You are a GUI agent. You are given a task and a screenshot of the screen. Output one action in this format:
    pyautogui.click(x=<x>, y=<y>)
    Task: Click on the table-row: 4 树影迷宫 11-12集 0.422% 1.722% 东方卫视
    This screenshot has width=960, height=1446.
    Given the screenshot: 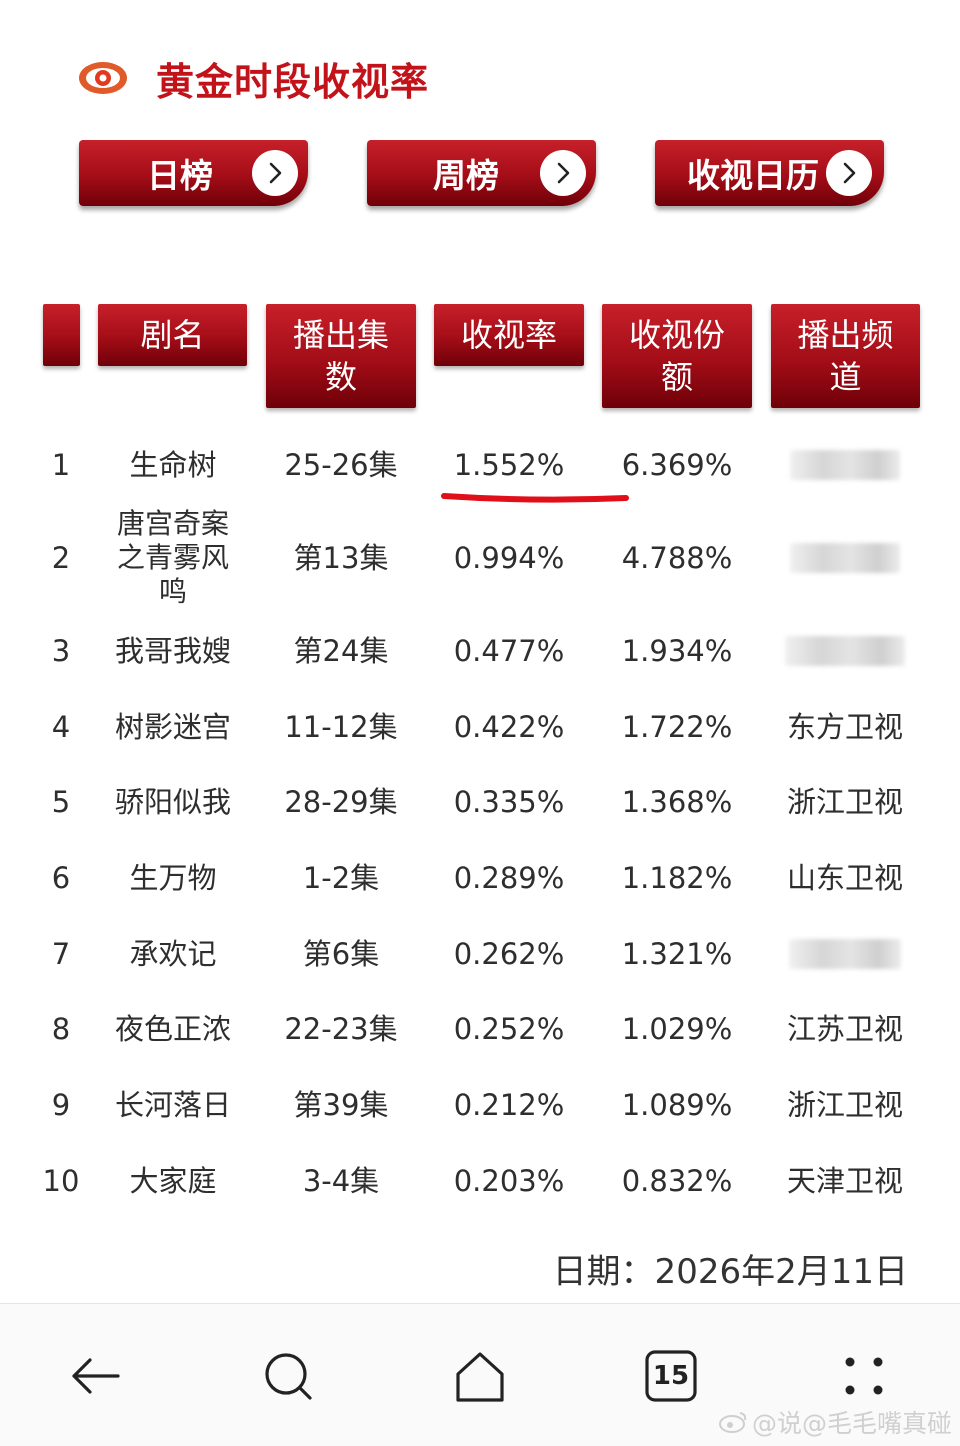 What is the action you would take?
    pyautogui.click(x=480, y=727)
    